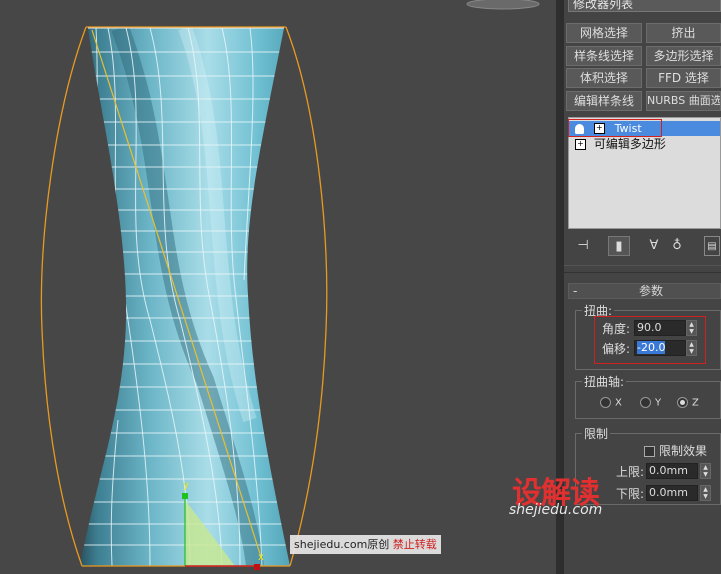 The height and width of the screenshot is (574, 721). Describe the element at coordinates (556, 510) in the screenshot. I see `watermark-site: shejiedu.com` at that location.